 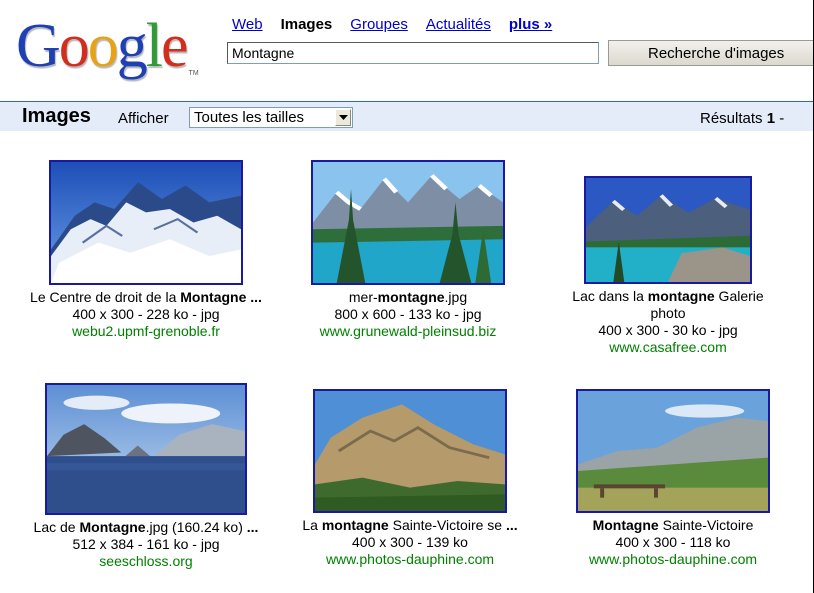 What do you see at coordinates (668, 347) in the screenshot?
I see `result-site: www.casafree.com` at bounding box center [668, 347].